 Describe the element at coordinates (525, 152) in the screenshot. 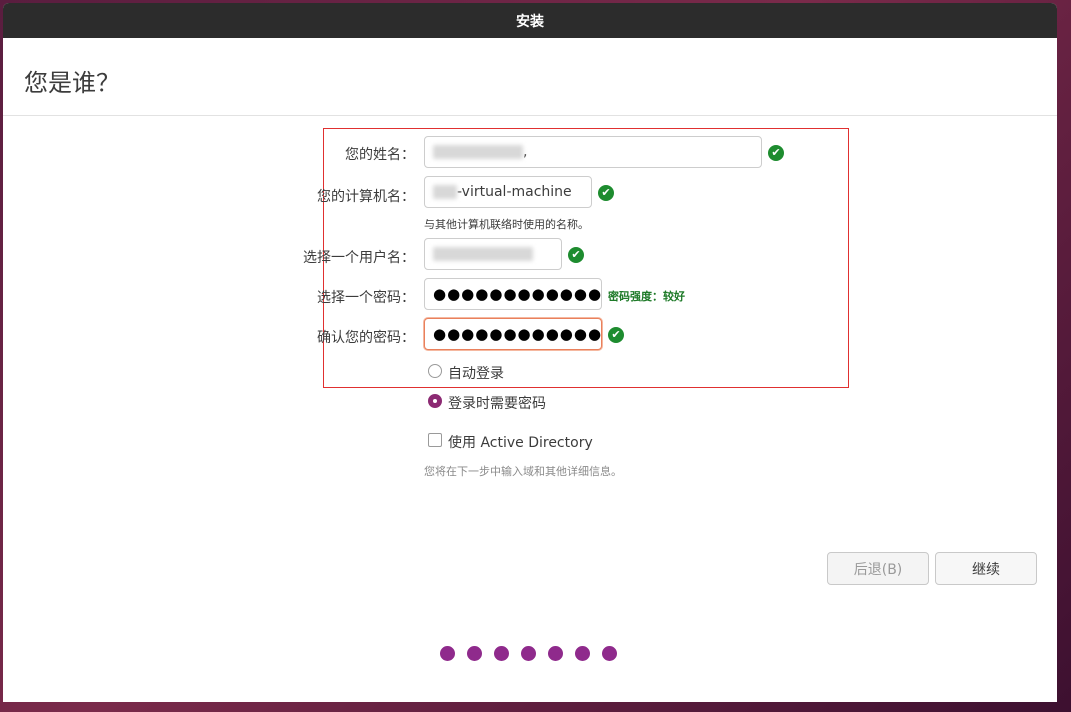

I see `name-value-suffix: ,` at that location.